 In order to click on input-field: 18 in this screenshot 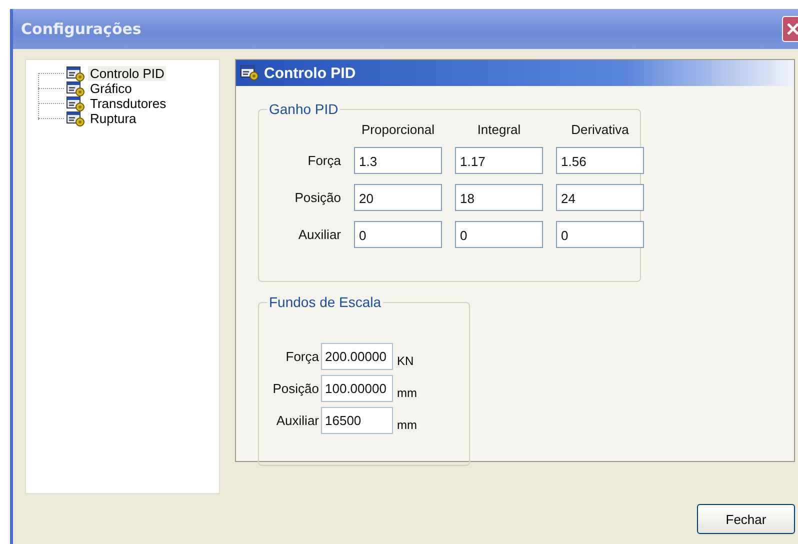, I will do `click(499, 197)`.